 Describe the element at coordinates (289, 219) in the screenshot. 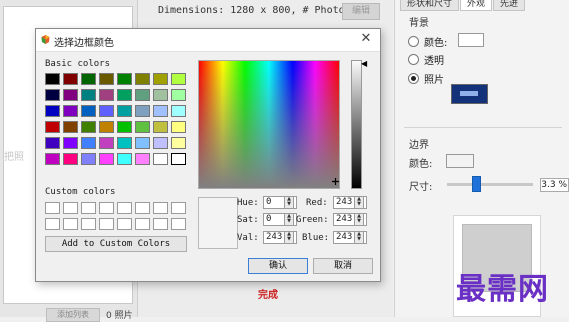

I see `sat-spin-icon: ▲ ▼` at that location.